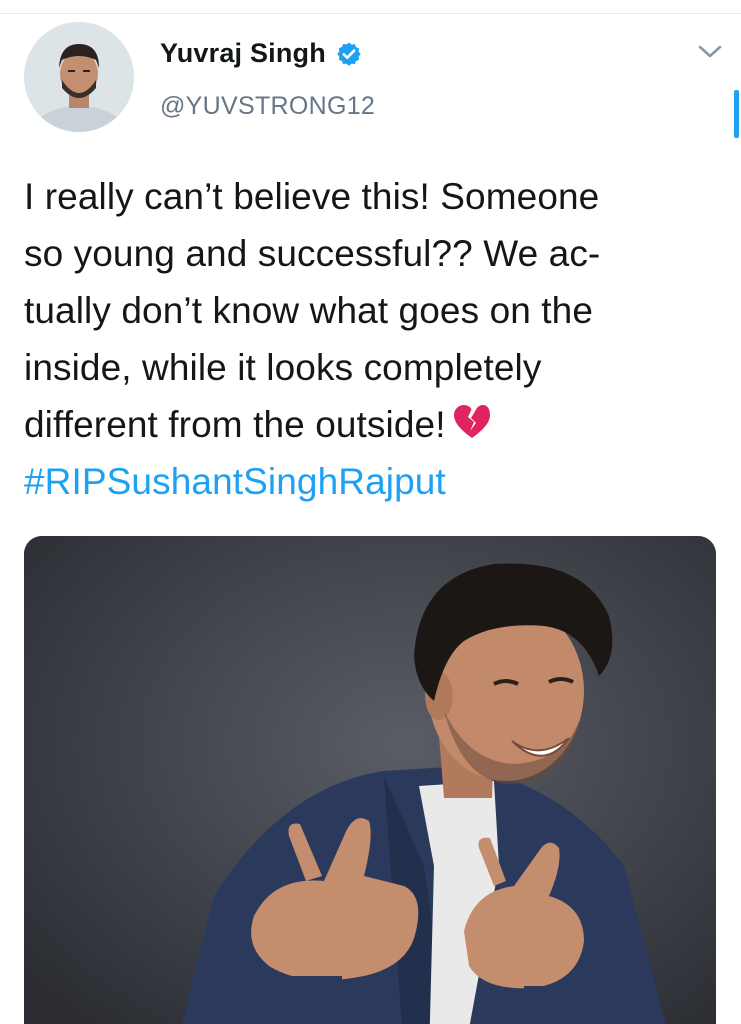 The height and width of the screenshot is (1024, 741). Describe the element at coordinates (267, 106) in the screenshot. I see `user-handle: @YUVSTRONG12` at that location.